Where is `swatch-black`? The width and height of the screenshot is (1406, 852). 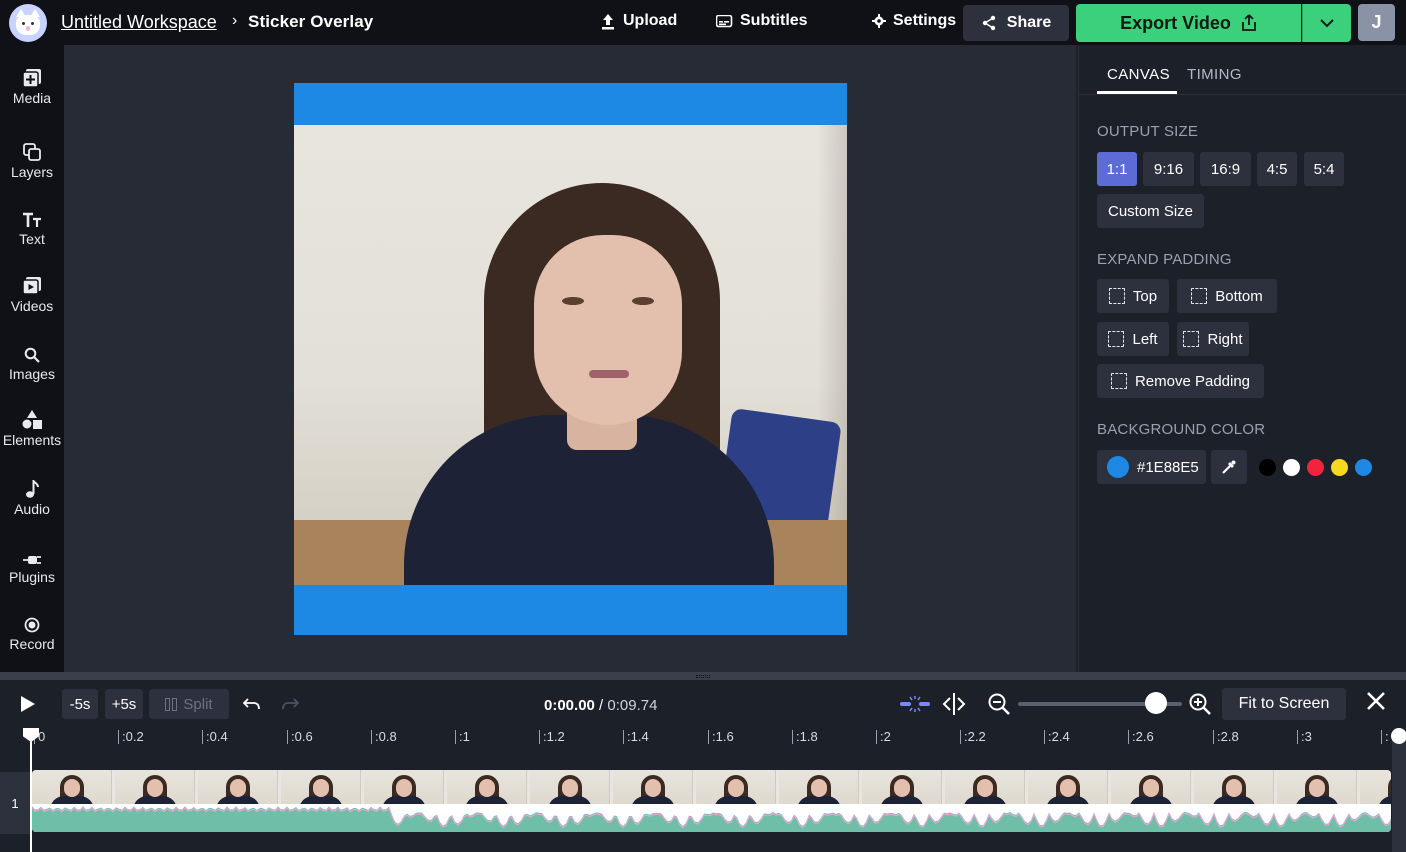
swatch-black is located at coordinates (1267, 467).